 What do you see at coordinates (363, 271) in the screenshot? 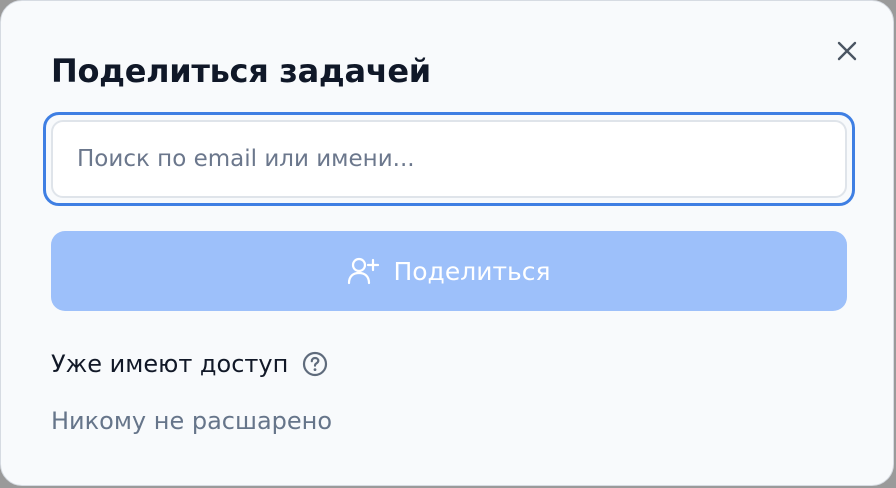
I see `user-plus-icon` at bounding box center [363, 271].